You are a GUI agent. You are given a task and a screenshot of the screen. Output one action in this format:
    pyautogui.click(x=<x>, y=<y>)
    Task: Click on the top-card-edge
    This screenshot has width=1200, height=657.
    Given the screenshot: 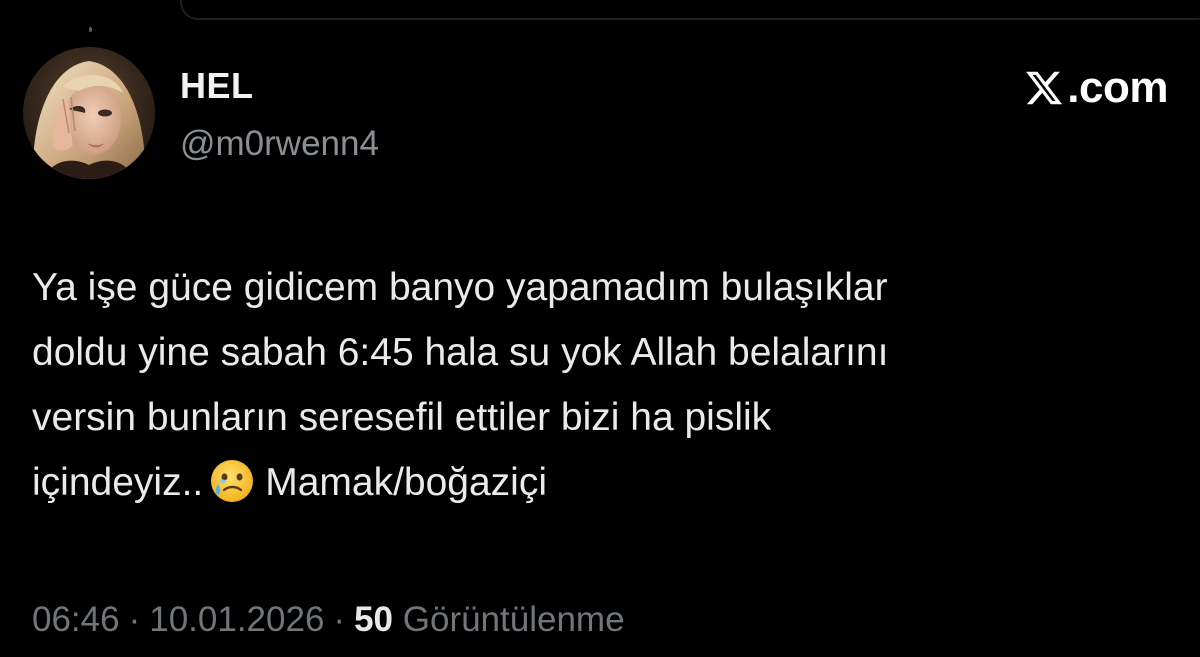 What is the action you would take?
    pyautogui.click(x=690, y=10)
    